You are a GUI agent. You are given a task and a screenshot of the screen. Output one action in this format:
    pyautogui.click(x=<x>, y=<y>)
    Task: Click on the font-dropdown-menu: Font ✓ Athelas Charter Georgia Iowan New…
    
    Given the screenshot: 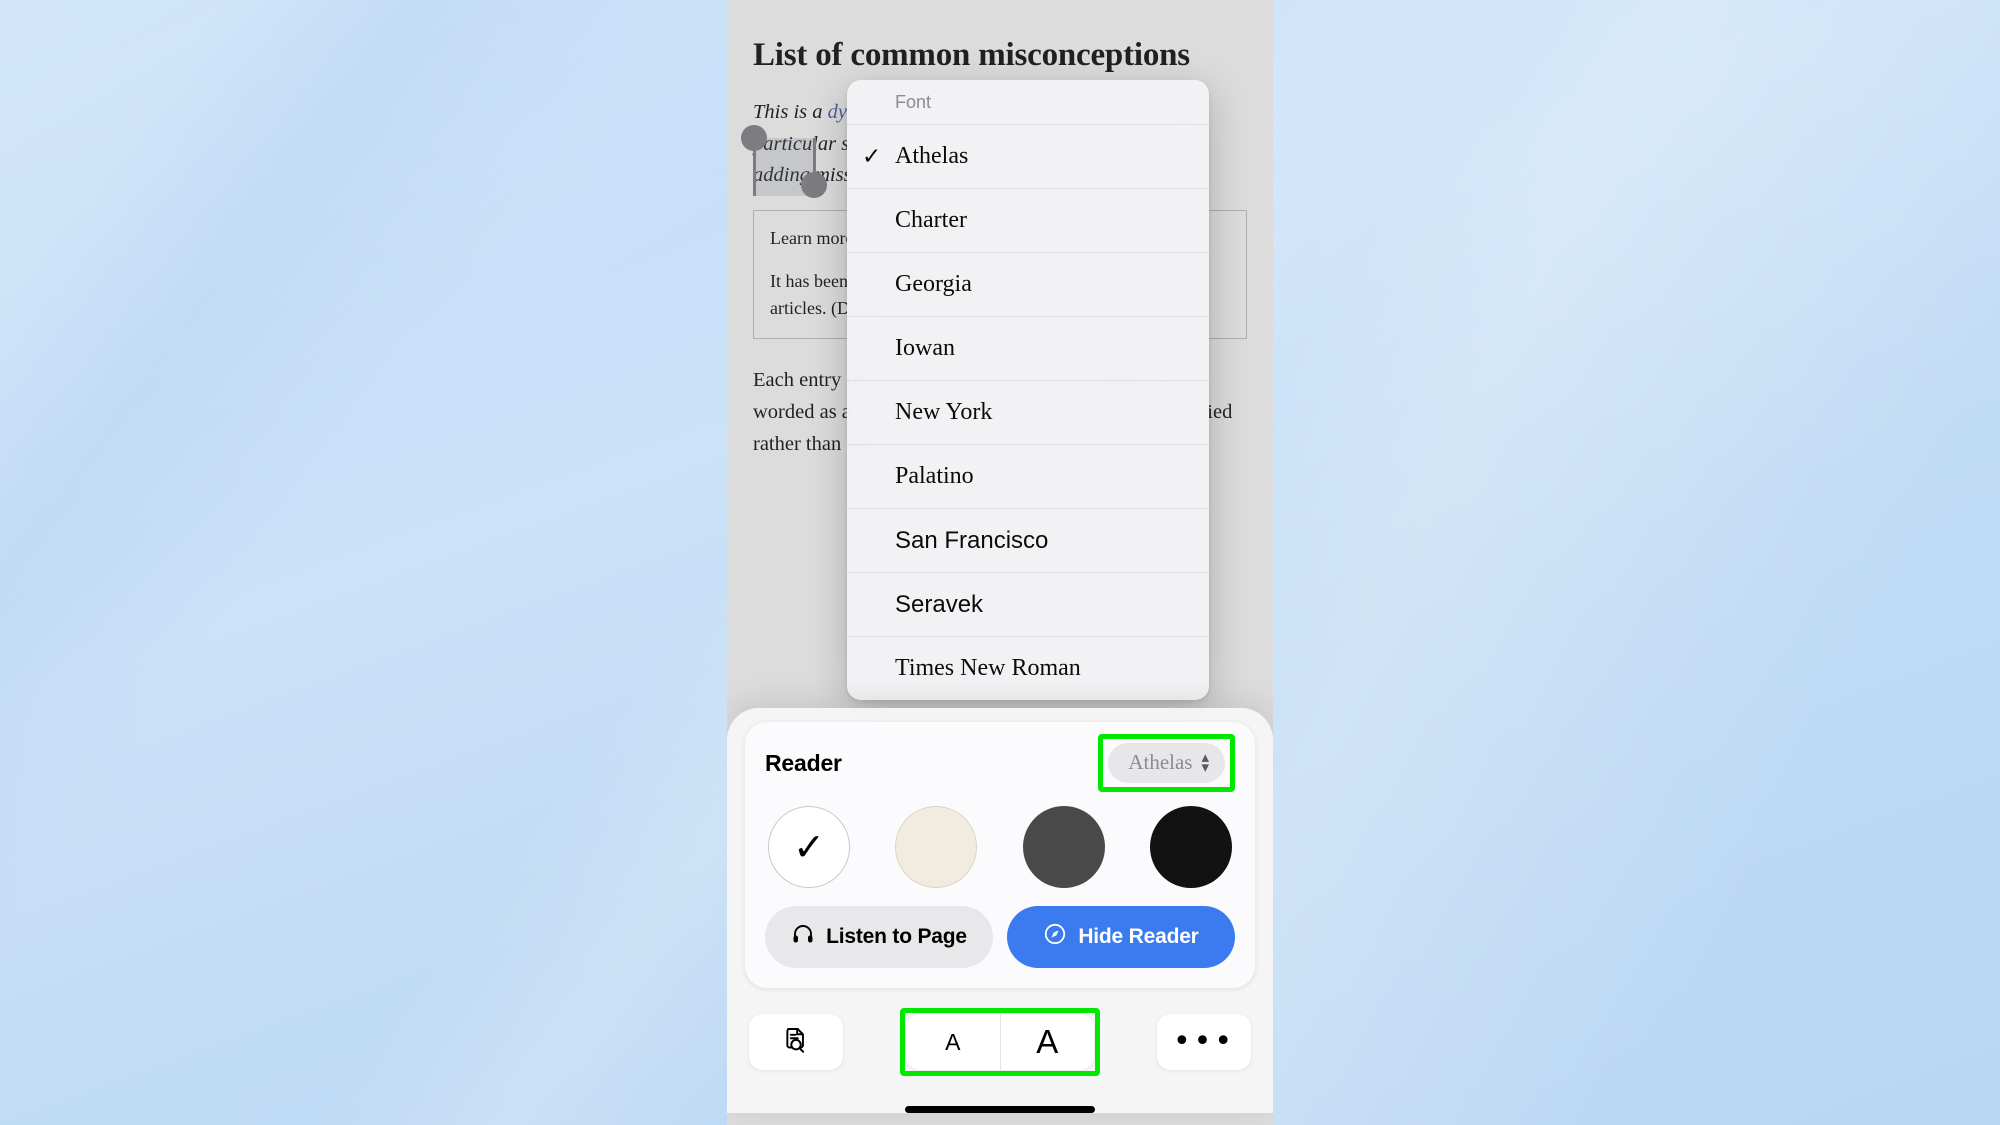 What is the action you would take?
    pyautogui.click(x=1028, y=390)
    